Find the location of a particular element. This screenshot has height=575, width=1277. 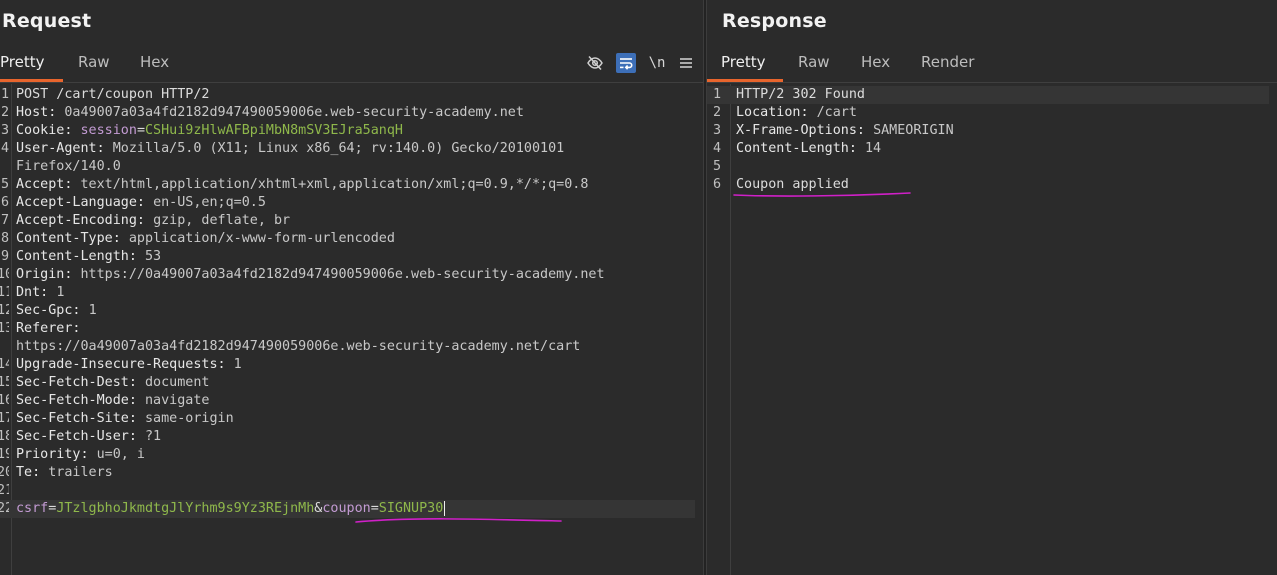

request-code-line: 12 Sec-Gpc: 1 is located at coordinates (347, 311).